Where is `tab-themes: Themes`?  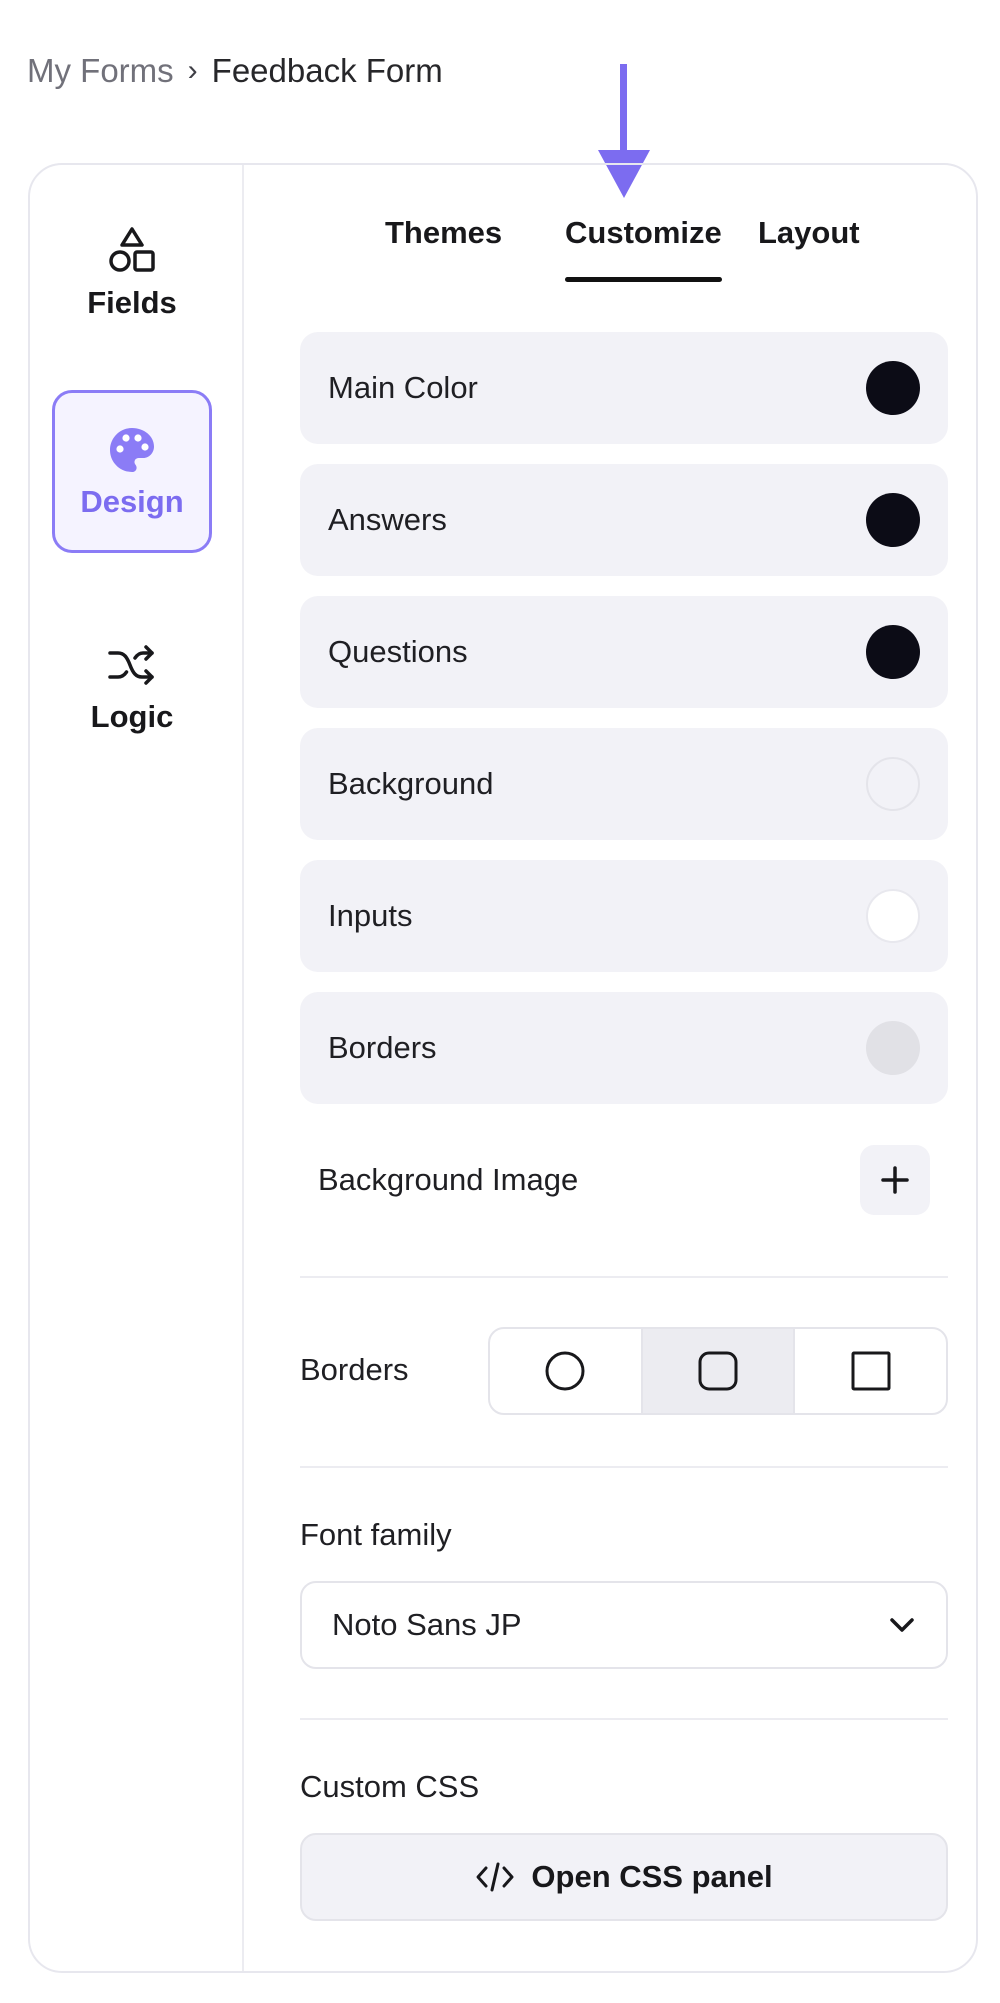 tab-themes: Themes is located at coordinates (443, 233).